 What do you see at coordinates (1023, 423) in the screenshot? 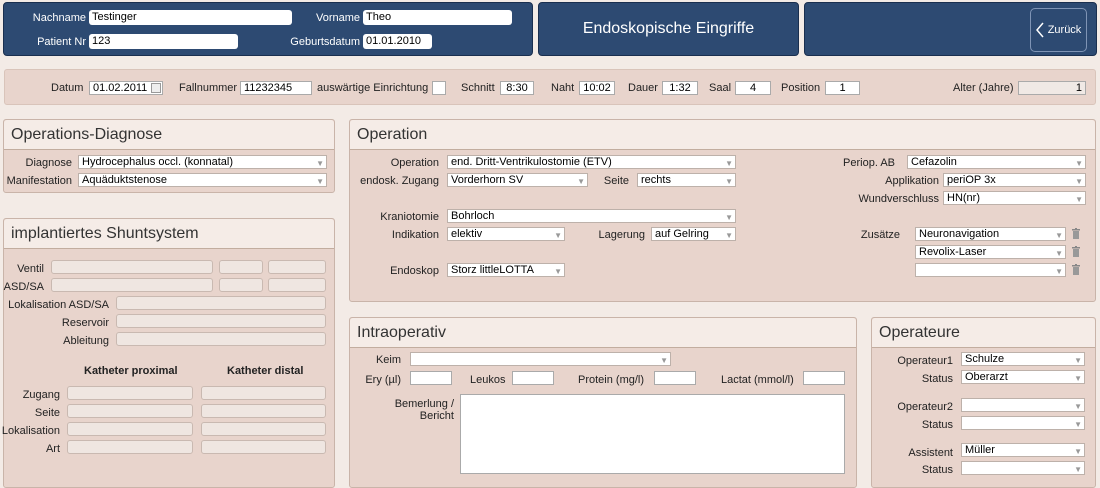
I see `status2-select: ▼` at bounding box center [1023, 423].